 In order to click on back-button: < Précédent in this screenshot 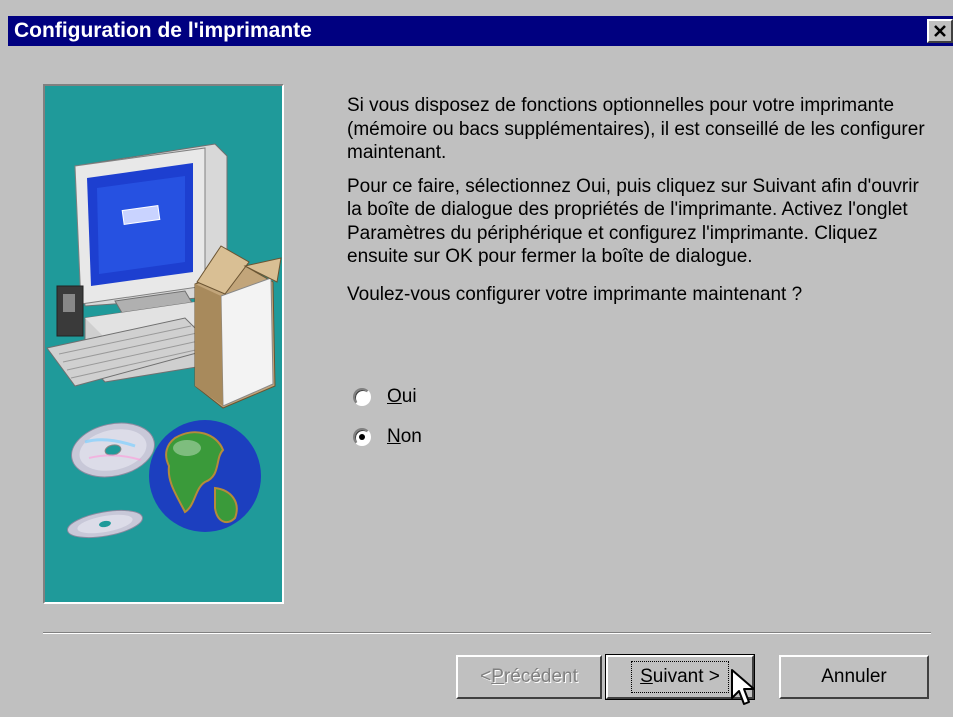, I will do `click(529, 677)`.